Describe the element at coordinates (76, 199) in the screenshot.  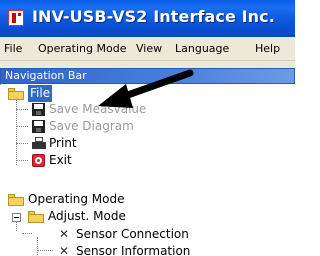
I see `tree-item-operating-mode-label: Operating Mode` at that location.